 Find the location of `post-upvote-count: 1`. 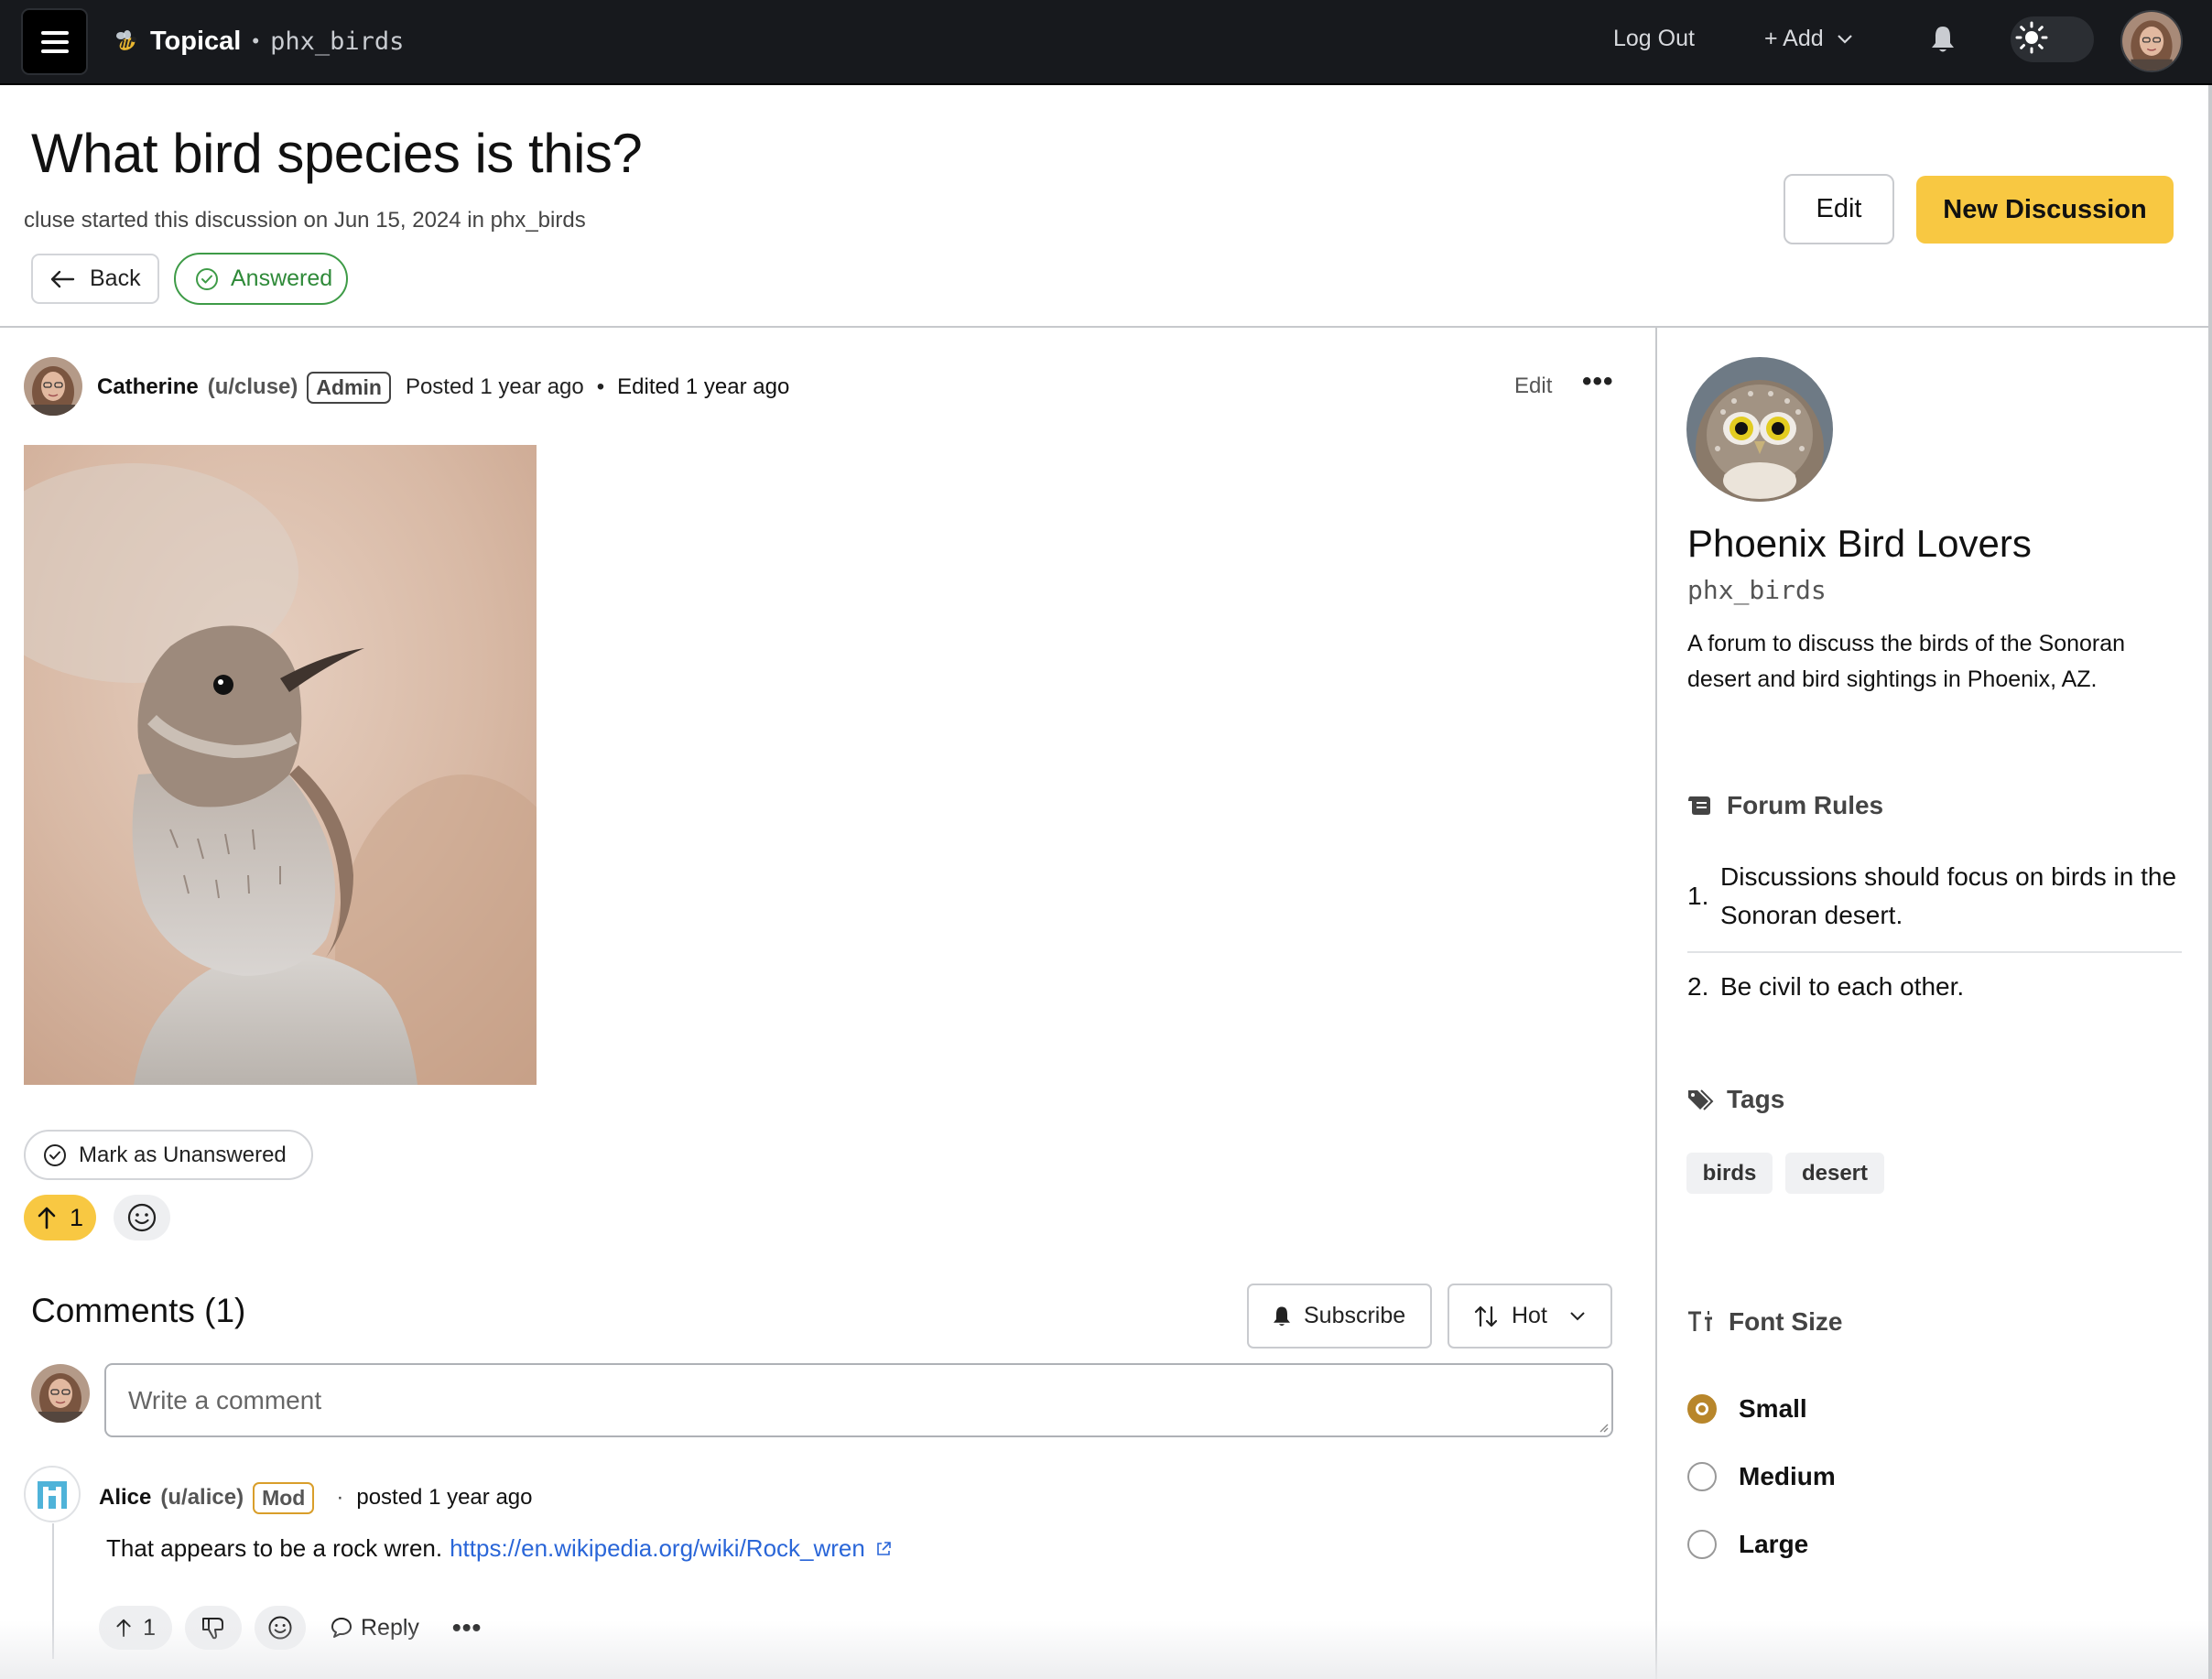

post-upvote-count: 1 is located at coordinates (77, 1217).